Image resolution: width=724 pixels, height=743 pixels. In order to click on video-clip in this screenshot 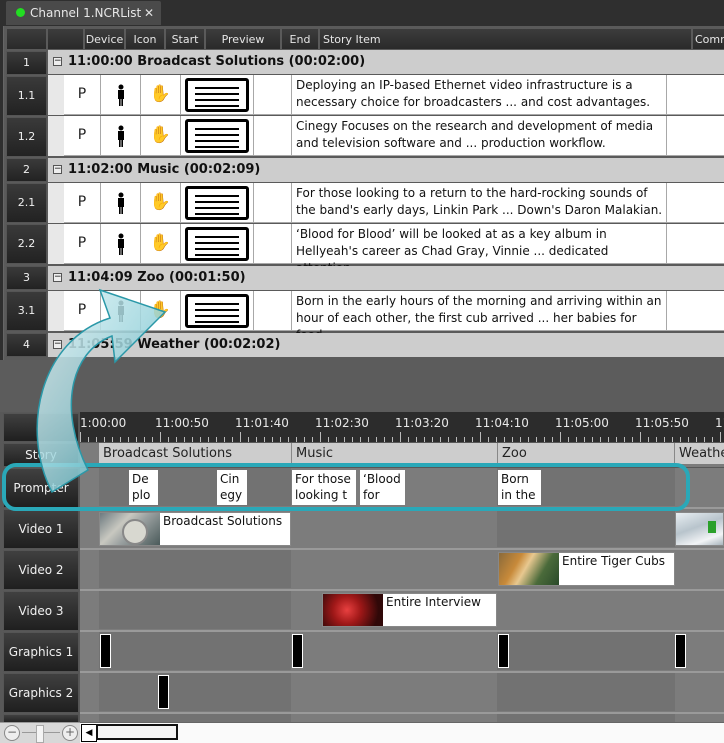, I will do `click(699, 529)`.